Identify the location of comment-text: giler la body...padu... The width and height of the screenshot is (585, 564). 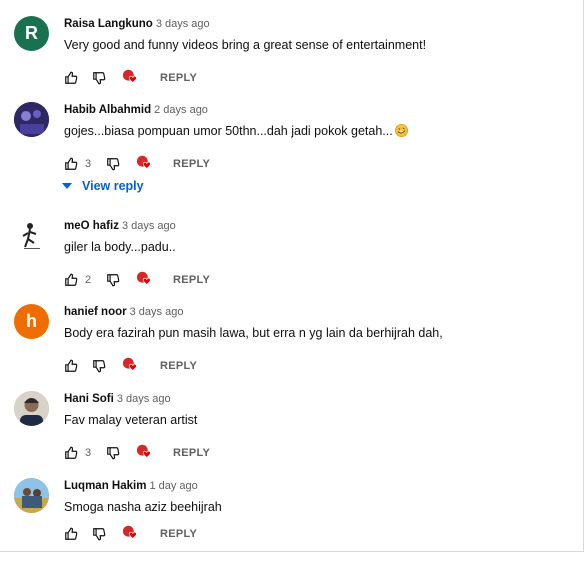
(120, 247).